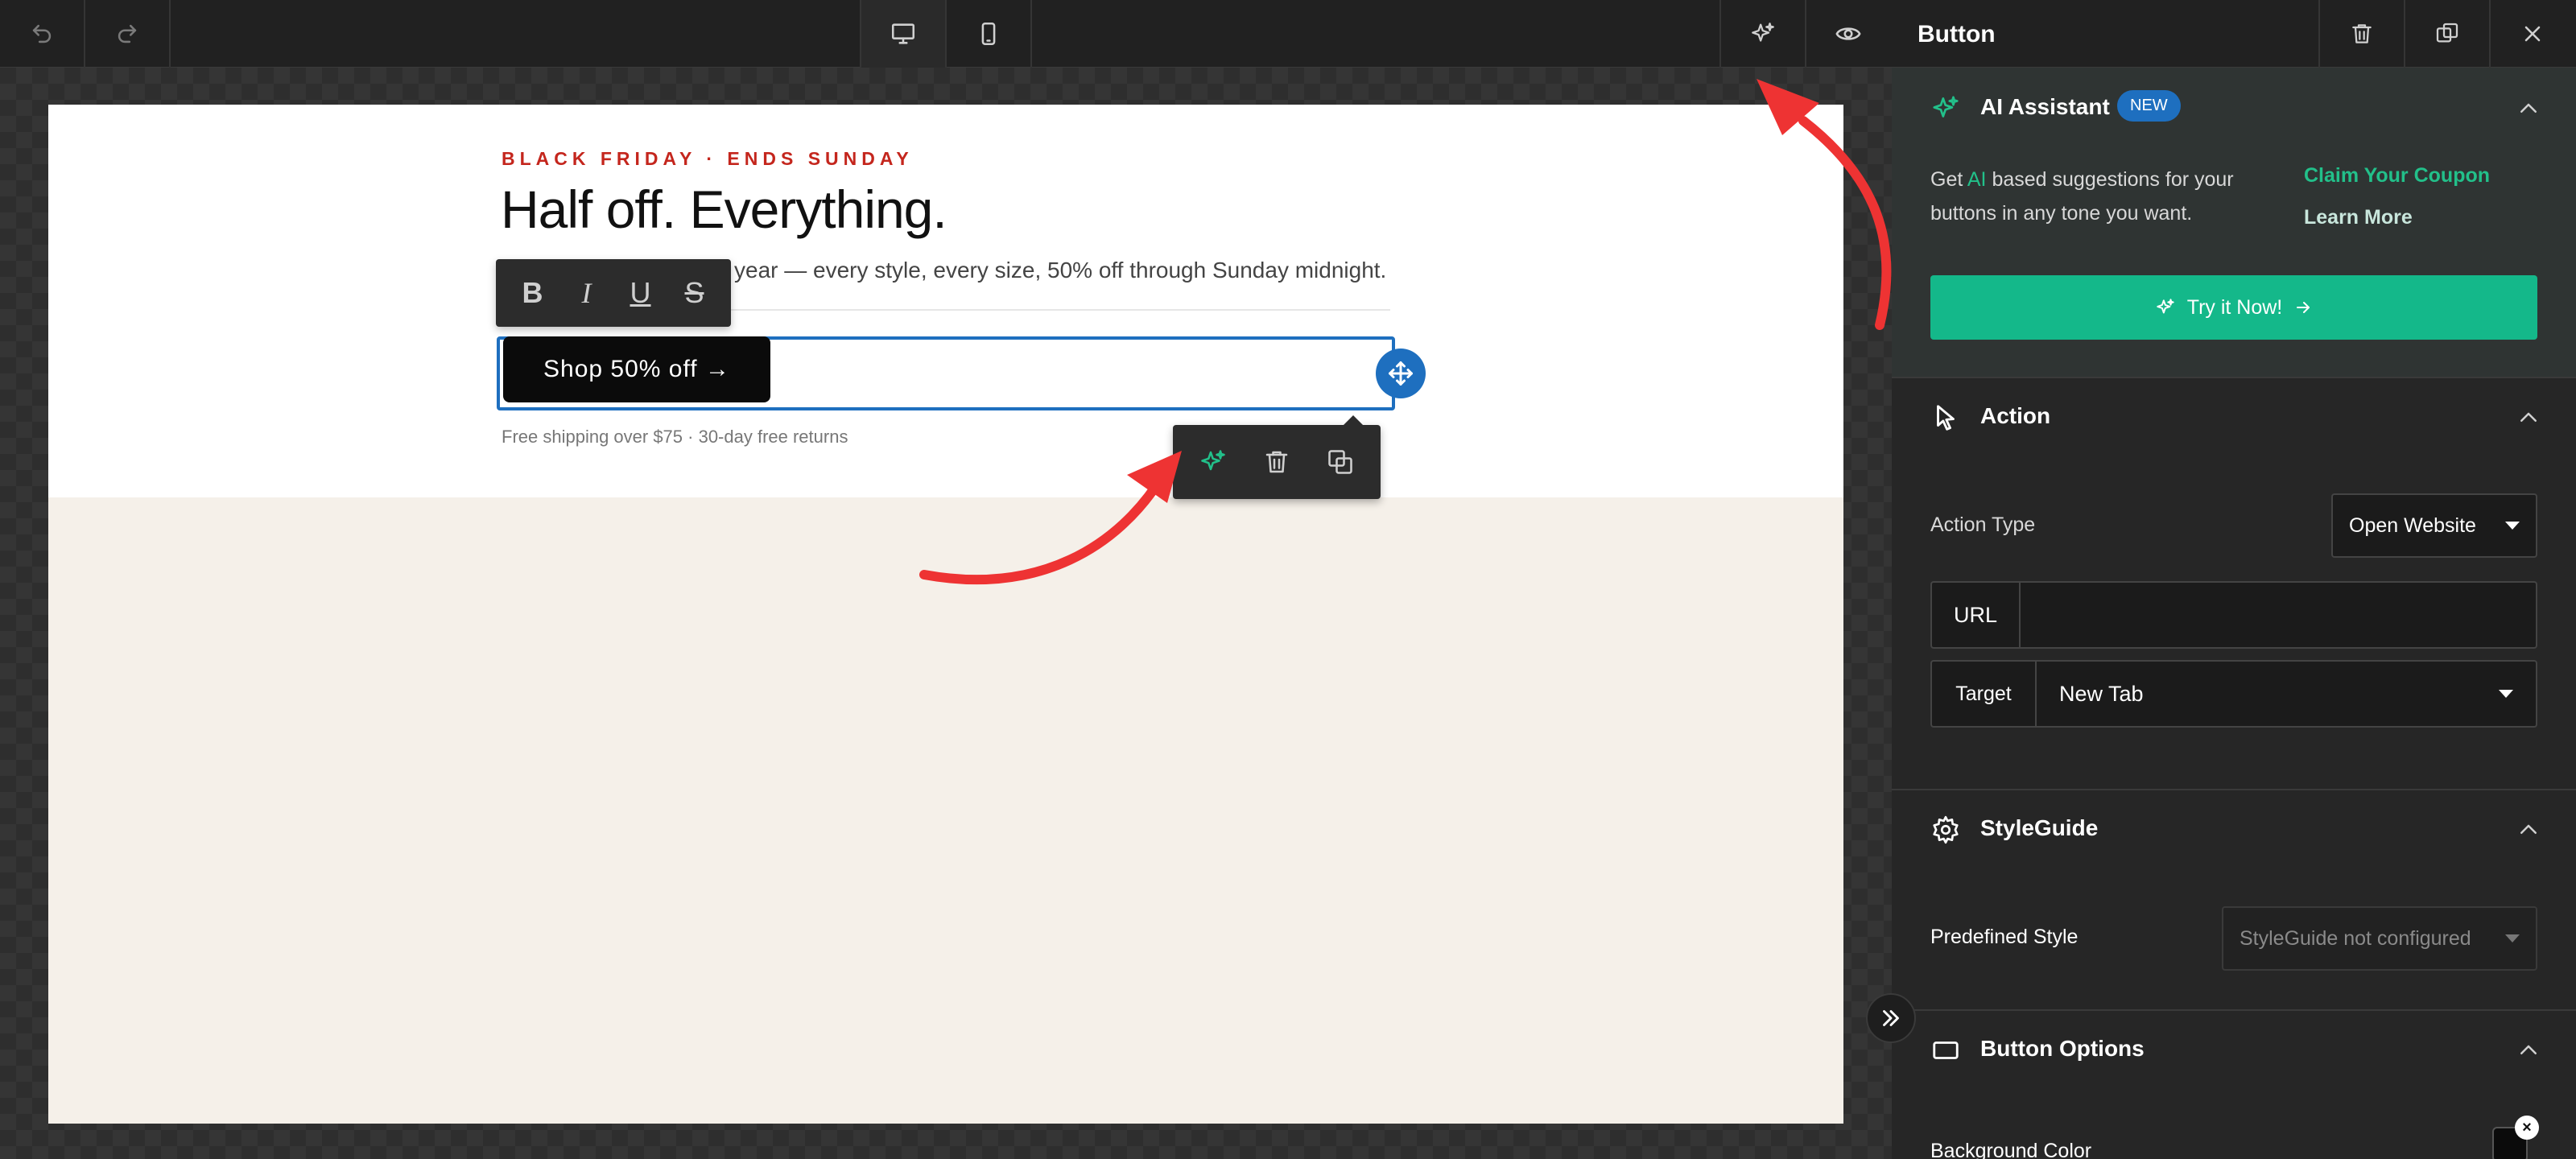 Image resolution: width=2576 pixels, height=1159 pixels. I want to click on clear-color-icon: ×, so click(2527, 1128).